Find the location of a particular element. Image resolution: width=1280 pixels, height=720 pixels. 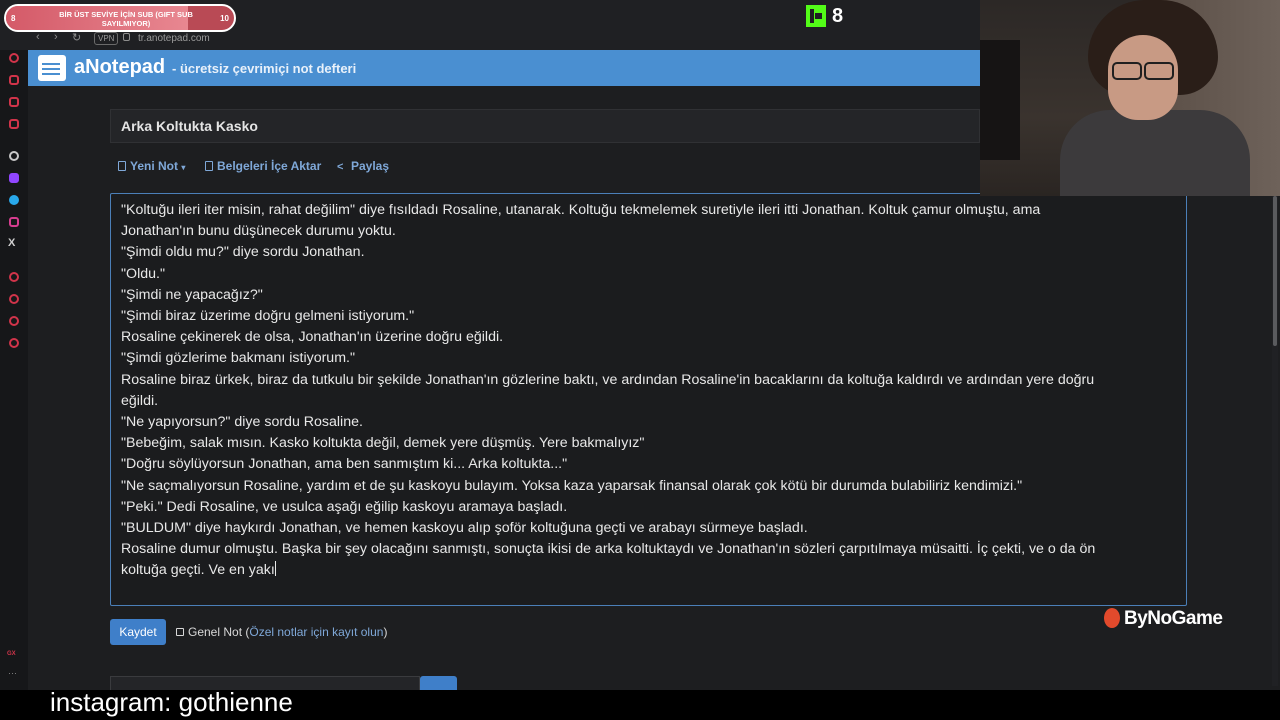

note-line: koltuğa geçti. Ve en yakı is located at coordinates (198, 570).